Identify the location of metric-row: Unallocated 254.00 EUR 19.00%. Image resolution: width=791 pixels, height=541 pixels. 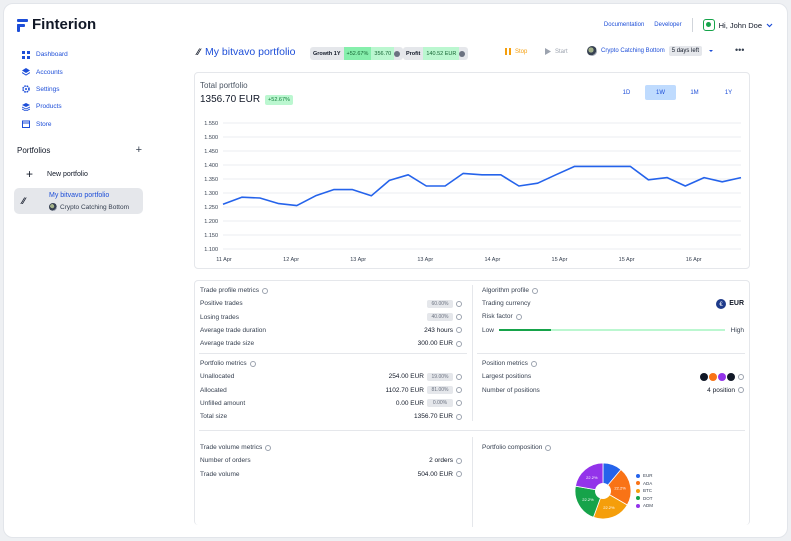
(331, 376).